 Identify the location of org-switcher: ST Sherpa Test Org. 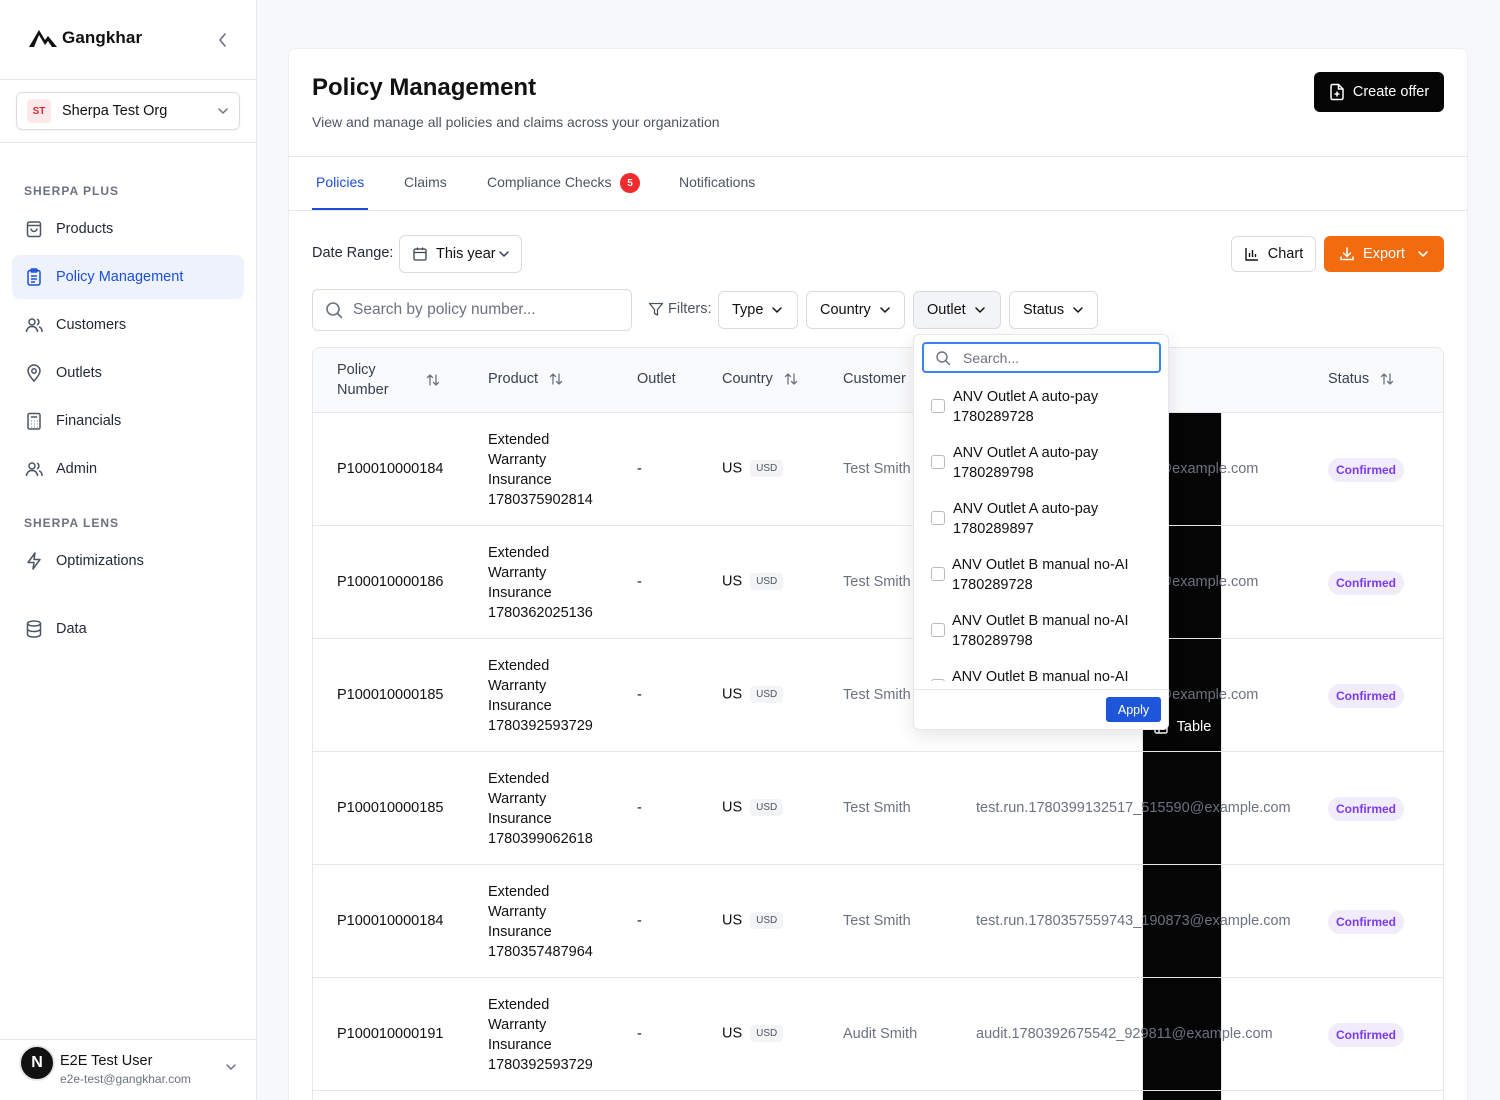
(128, 111).